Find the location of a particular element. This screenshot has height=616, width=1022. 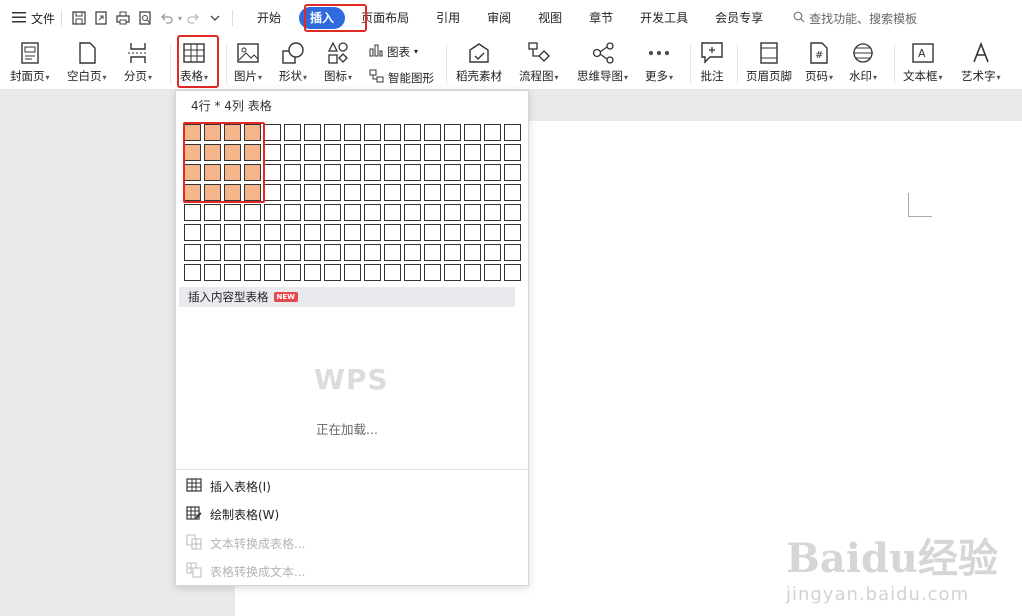

print-icon is located at coordinates (123, 18).